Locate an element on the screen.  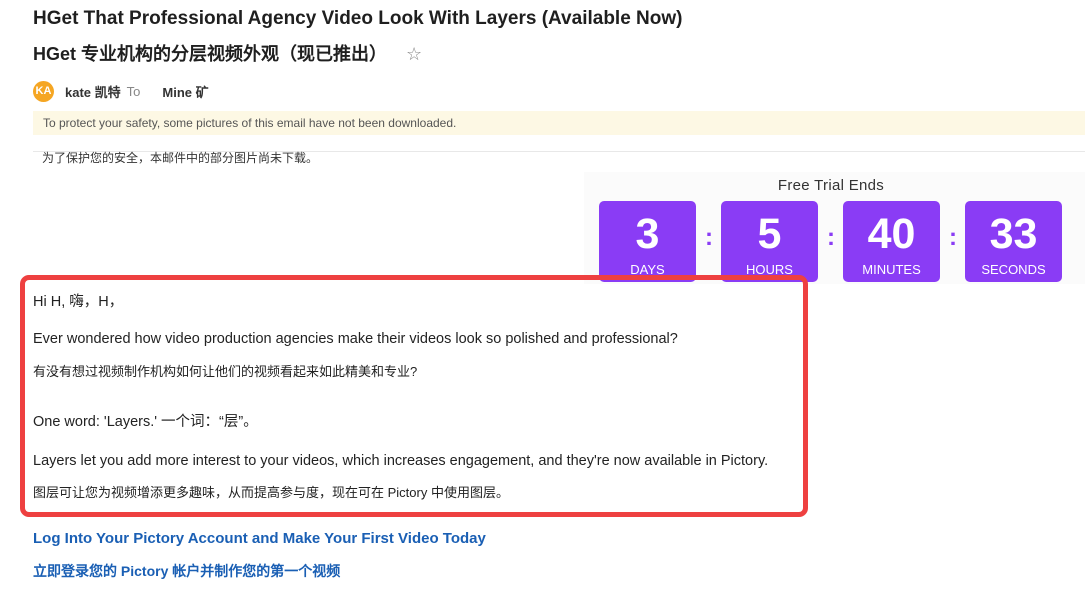
countdown-seconds: 33 SECONDS is located at coordinates (1013, 241).